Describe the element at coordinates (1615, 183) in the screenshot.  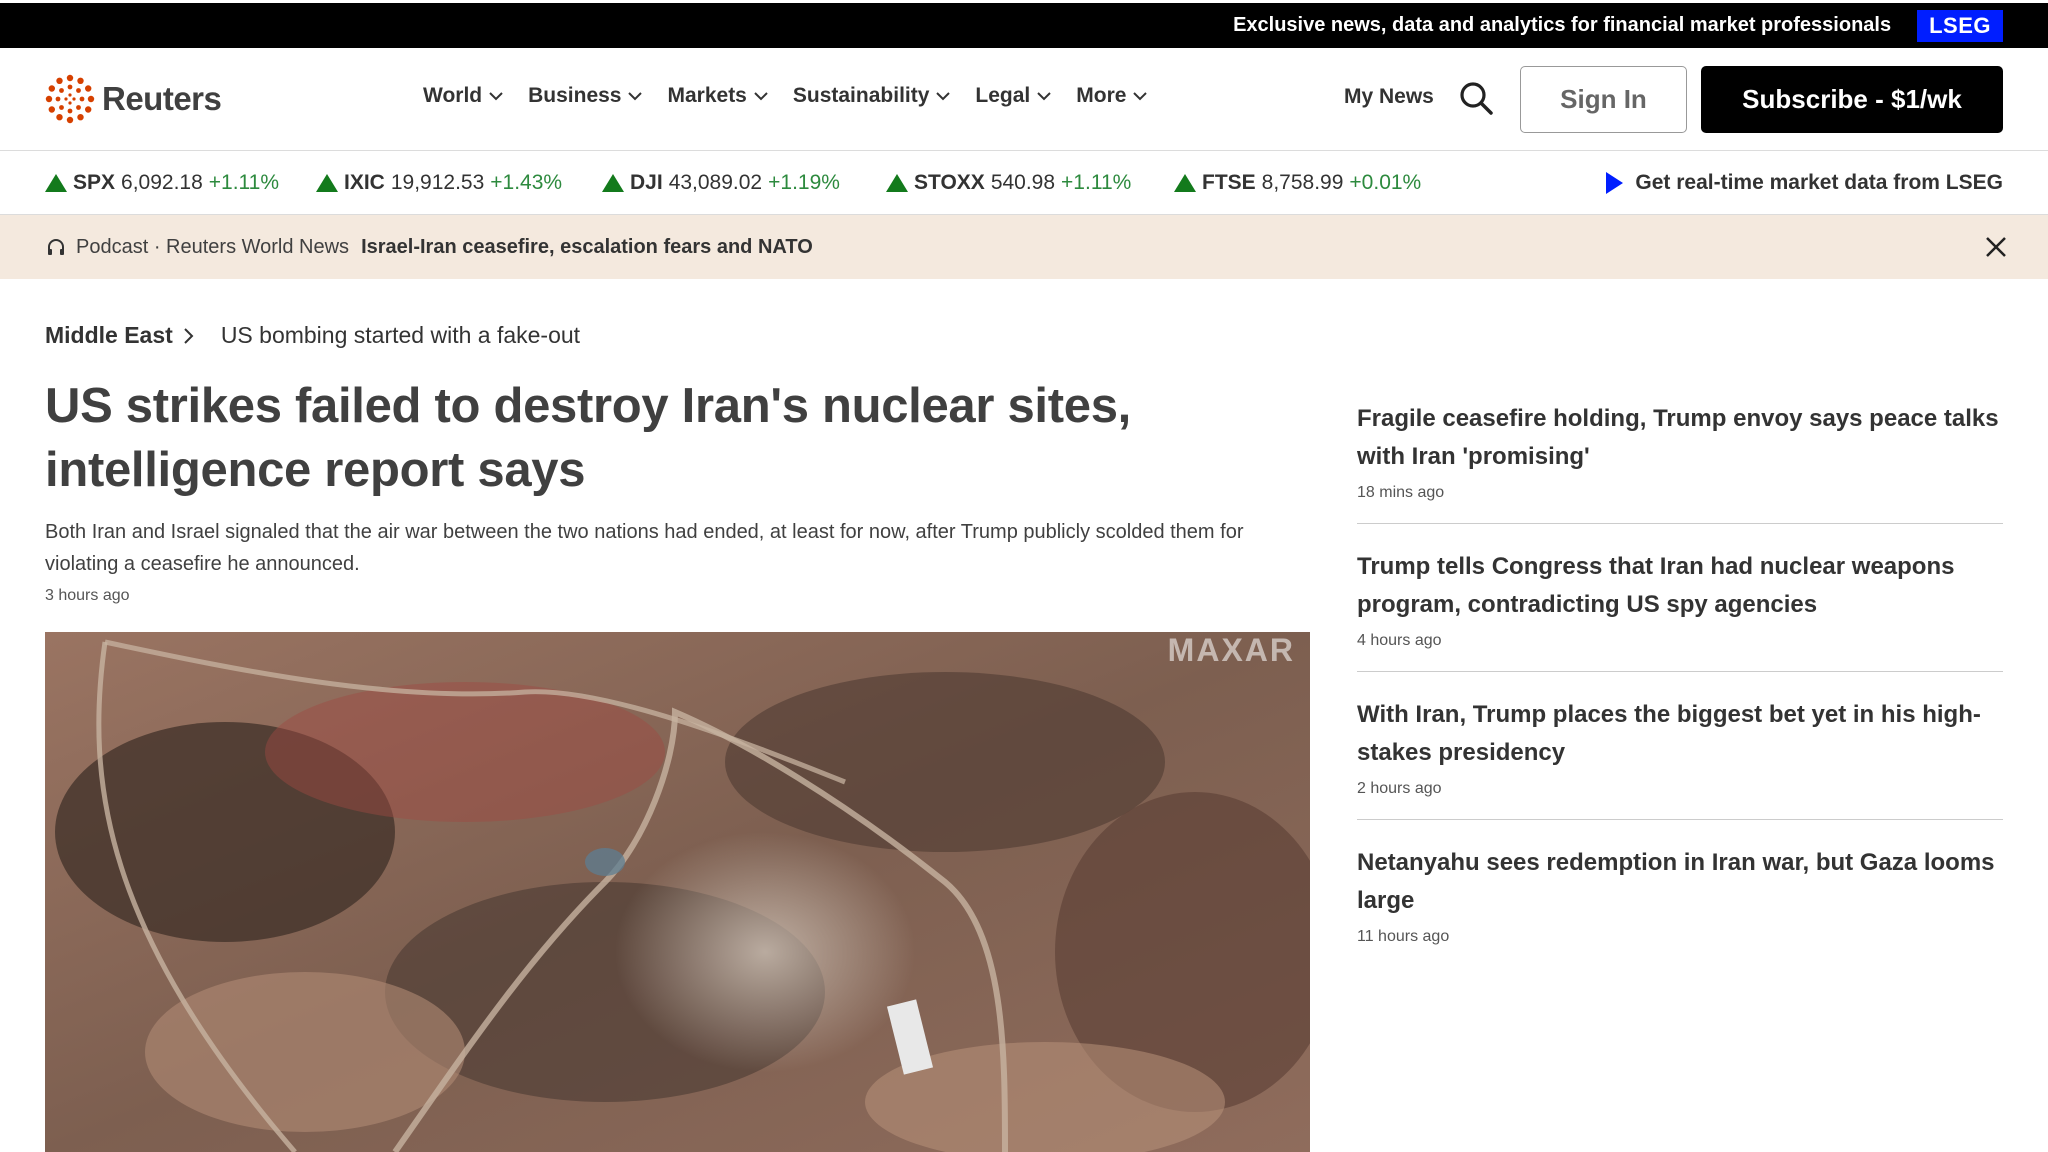
I see `play-icon` at that location.